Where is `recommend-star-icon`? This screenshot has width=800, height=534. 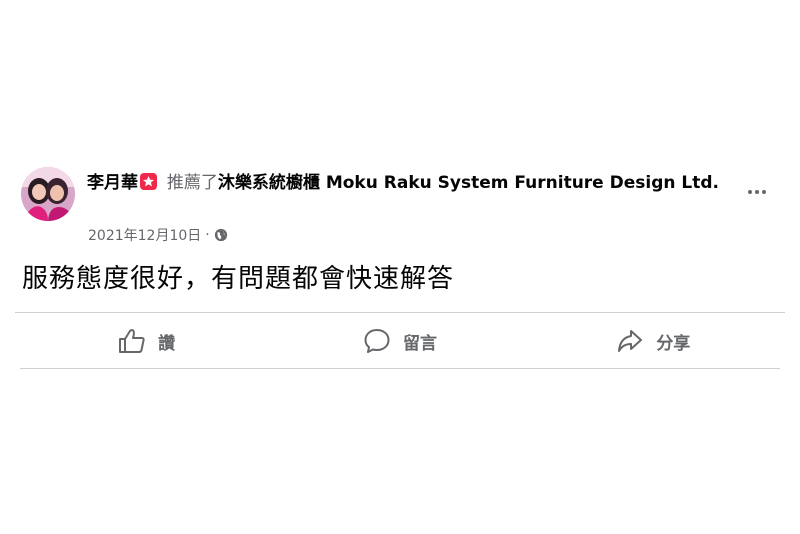 recommend-star-icon is located at coordinates (148, 181).